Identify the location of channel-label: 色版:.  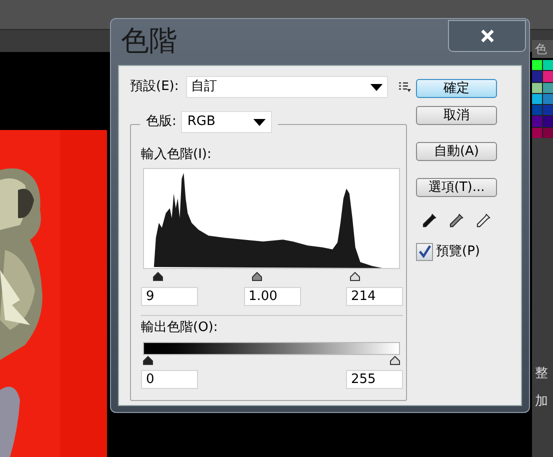
(161, 122).